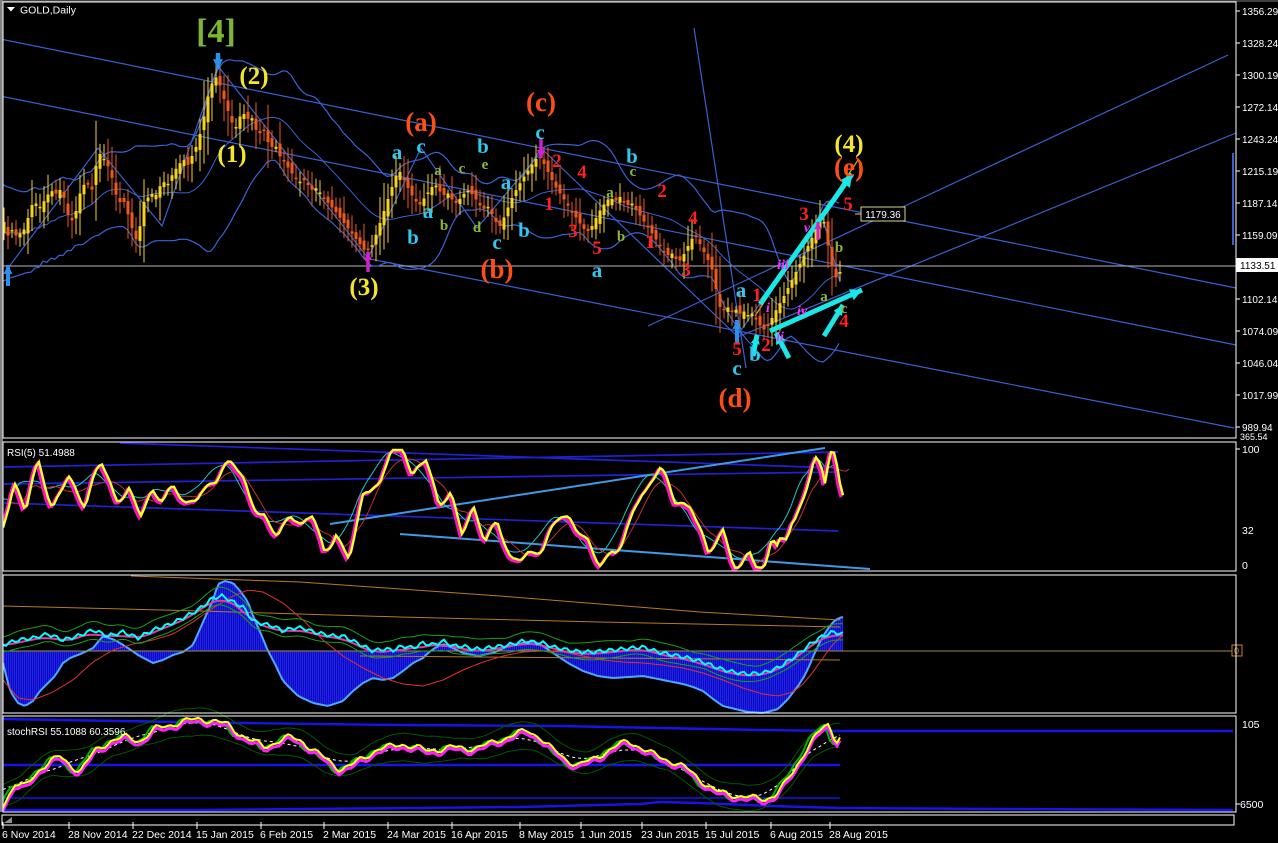  Describe the element at coordinates (231, 154) in the screenshot. I see `svg-text: (1)` at that location.